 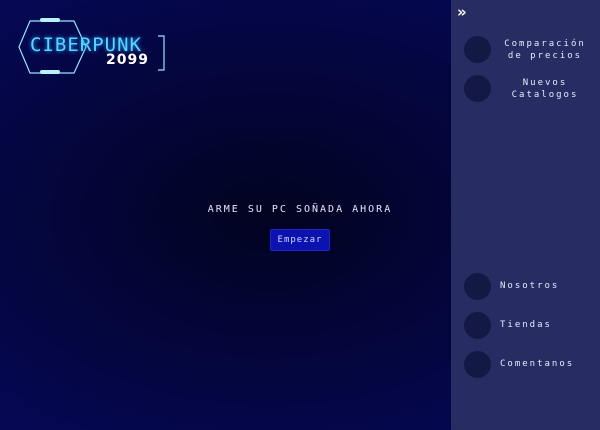 What do you see at coordinates (300, 227) in the screenshot?
I see `hero: ARME SU PC SOÑADA AHORA Empezar` at bounding box center [300, 227].